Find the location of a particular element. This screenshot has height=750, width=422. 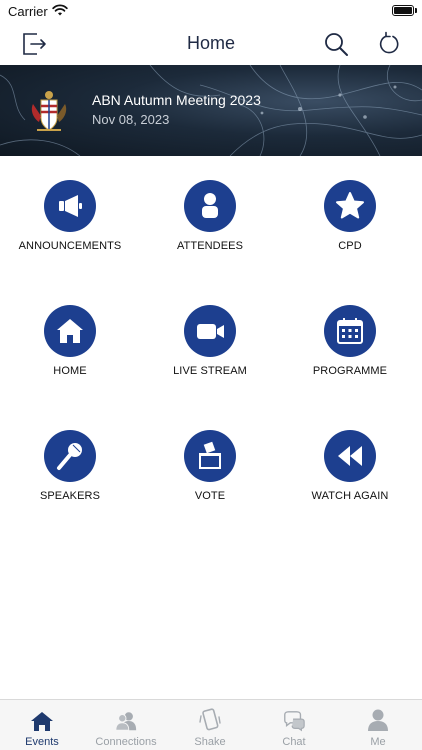

tile-speakers: SPEAKERS is located at coordinates (70, 456).